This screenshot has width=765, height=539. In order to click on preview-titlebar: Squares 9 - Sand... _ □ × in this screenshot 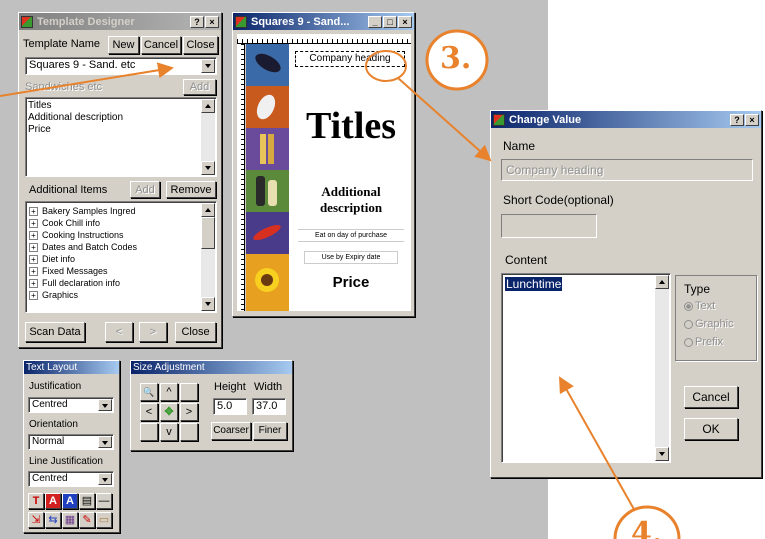, I will do `click(323, 21)`.